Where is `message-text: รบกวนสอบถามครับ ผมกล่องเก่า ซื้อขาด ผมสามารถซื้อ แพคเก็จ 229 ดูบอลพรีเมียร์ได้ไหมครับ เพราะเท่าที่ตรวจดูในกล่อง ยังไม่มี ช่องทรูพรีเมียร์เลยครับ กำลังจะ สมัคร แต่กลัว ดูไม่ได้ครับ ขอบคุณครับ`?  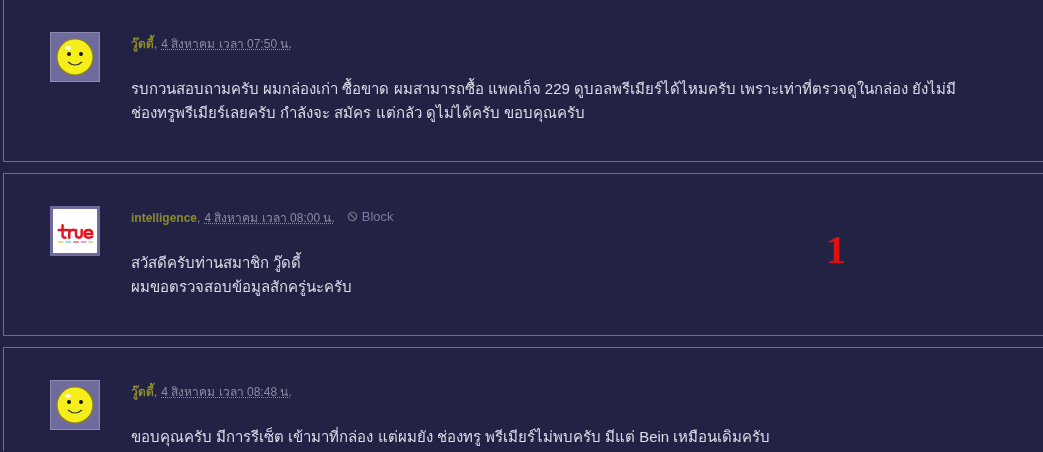
message-text: รบกวนสอบถามครับ ผมกล่องเก่า ซื้อขาด ผมสามารถซื้อ แพคเก็จ 229 ดูบอลพรีเมียร์ได้ไหมครับ เพราะเท่าที่ตรวจดูในกล่อง ยังไม่มี ช่องทรูพรีเมียร์เลยครับ กำลังจะ สมัคร แต่กลัว ดูไม่ได้ครับ ขอบคุณครับ is located at coordinates (544, 101).